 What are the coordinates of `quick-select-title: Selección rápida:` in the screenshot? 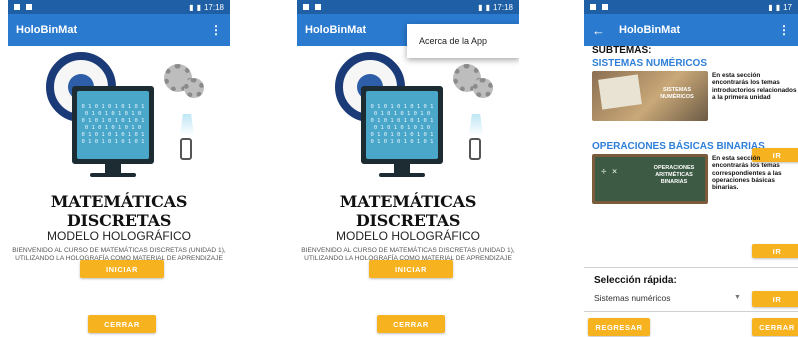 It's located at (635, 280).